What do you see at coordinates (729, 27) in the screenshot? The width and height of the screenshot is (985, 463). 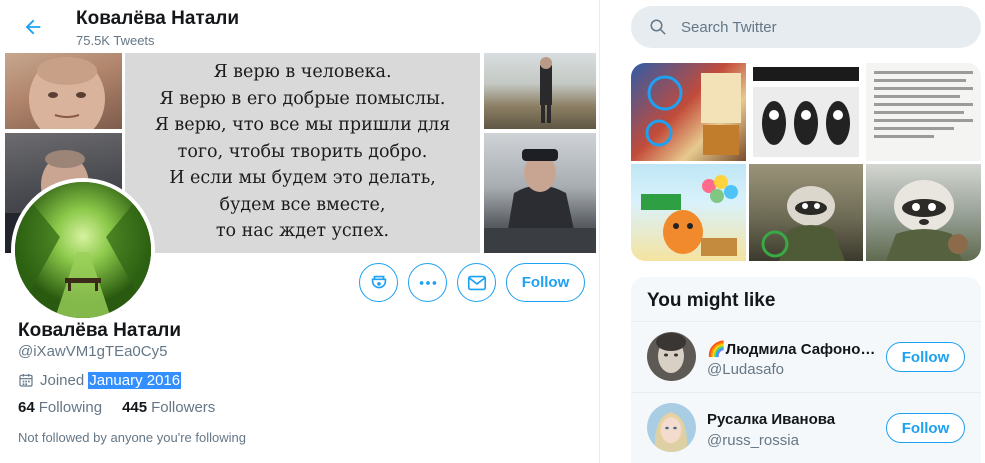 I see `search-input: Search Twitter` at bounding box center [729, 27].